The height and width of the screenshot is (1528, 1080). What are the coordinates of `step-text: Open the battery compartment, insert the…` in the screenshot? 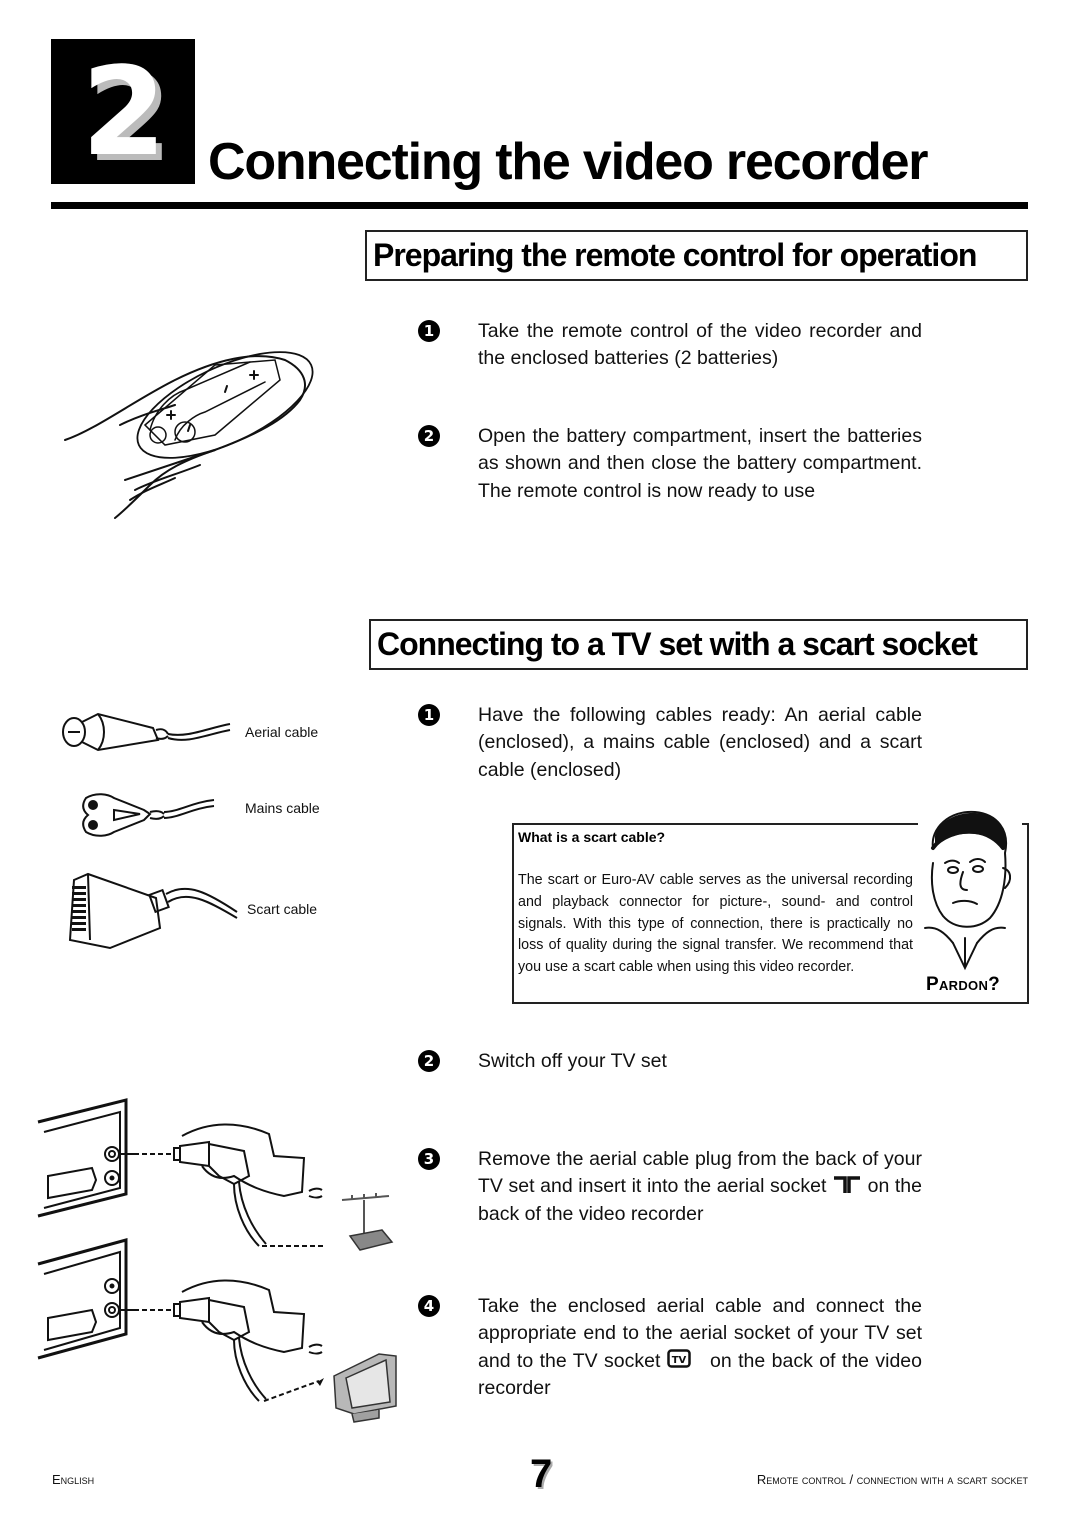 It's located at (700, 463).